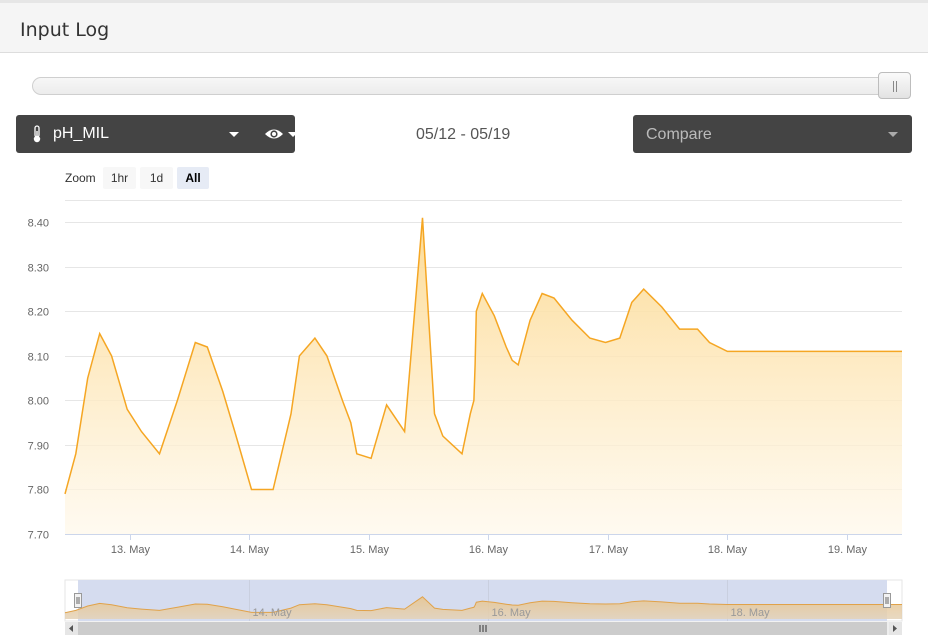  What do you see at coordinates (609, 550) in the screenshot?
I see `x-tick-label: 17. May` at bounding box center [609, 550].